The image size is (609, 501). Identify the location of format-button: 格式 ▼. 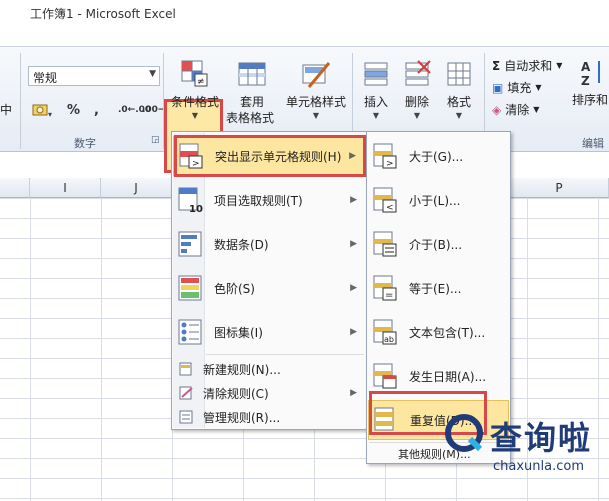
(459, 89).